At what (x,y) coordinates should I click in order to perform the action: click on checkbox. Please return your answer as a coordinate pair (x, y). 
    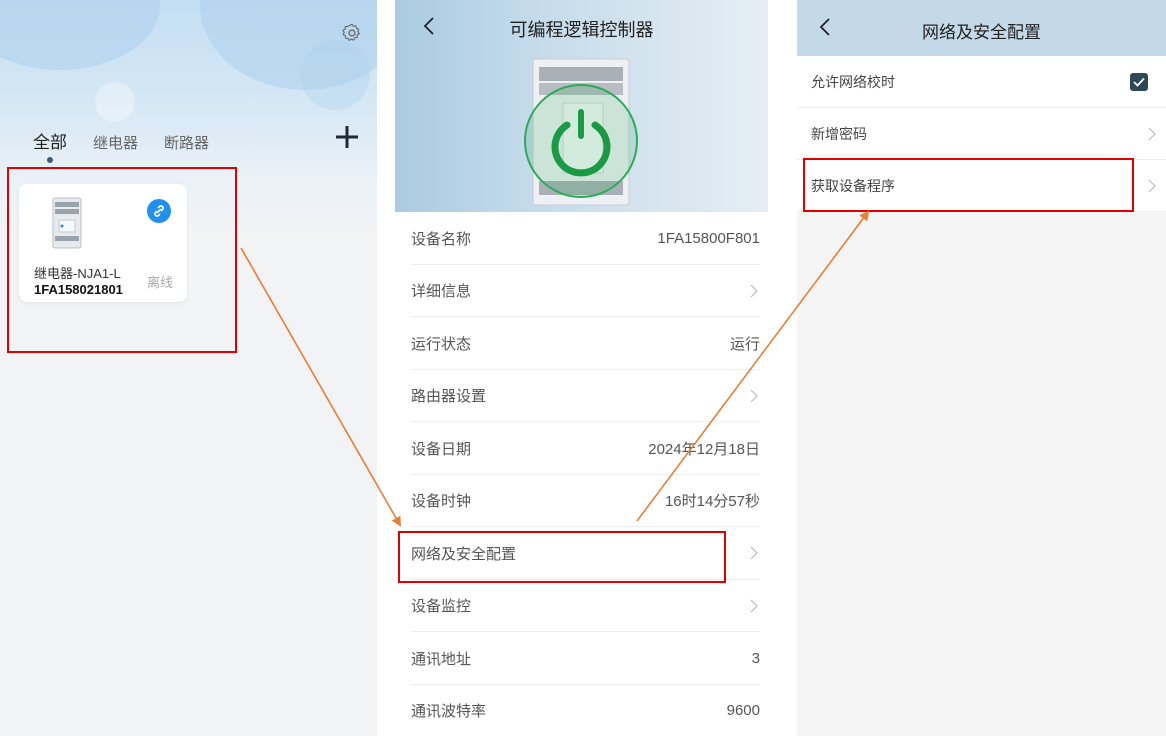
    Looking at the image, I should click on (1139, 82).